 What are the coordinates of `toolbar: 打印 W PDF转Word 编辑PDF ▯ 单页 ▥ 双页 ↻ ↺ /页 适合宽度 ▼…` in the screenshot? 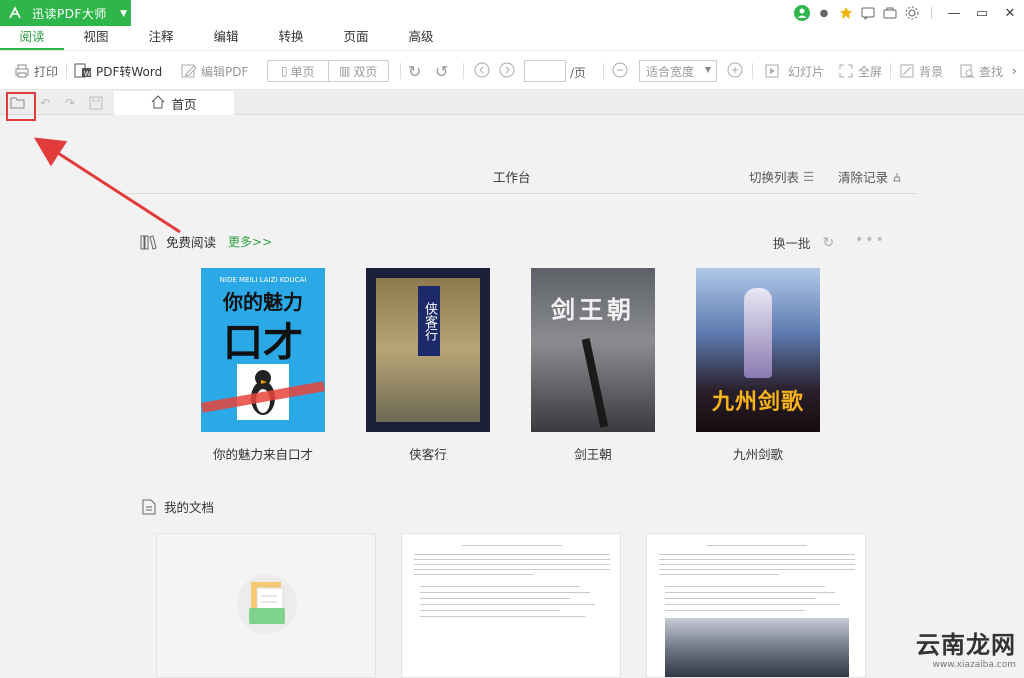 It's located at (512, 70).